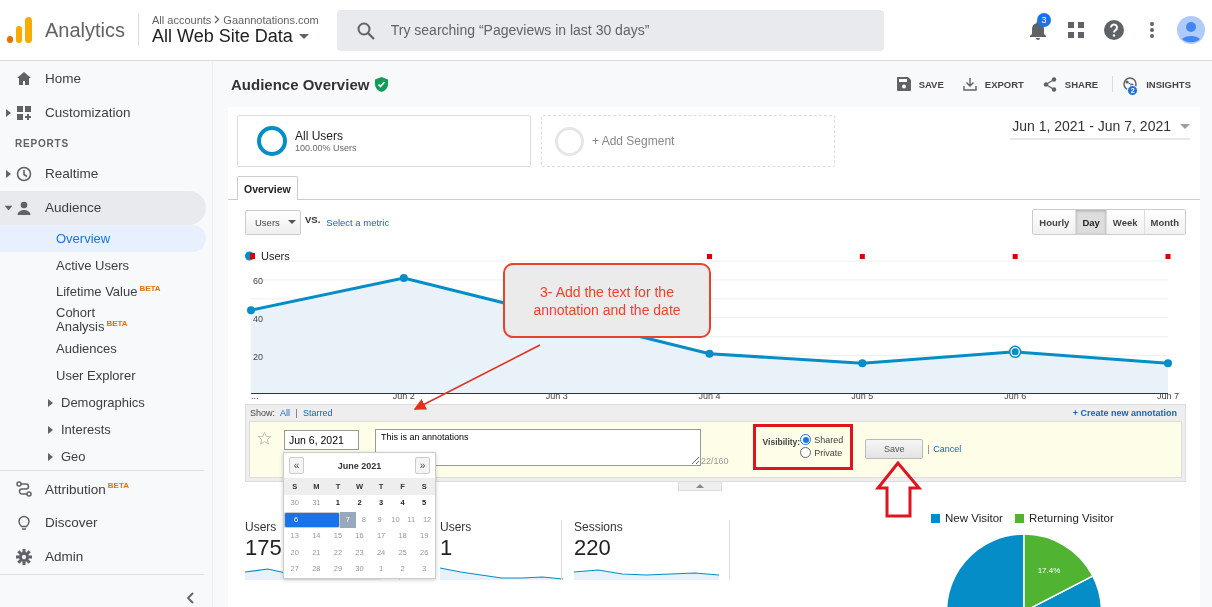 The height and width of the screenshot is (607, 1212). I want to click on pie-slice, so click(1058, 570).